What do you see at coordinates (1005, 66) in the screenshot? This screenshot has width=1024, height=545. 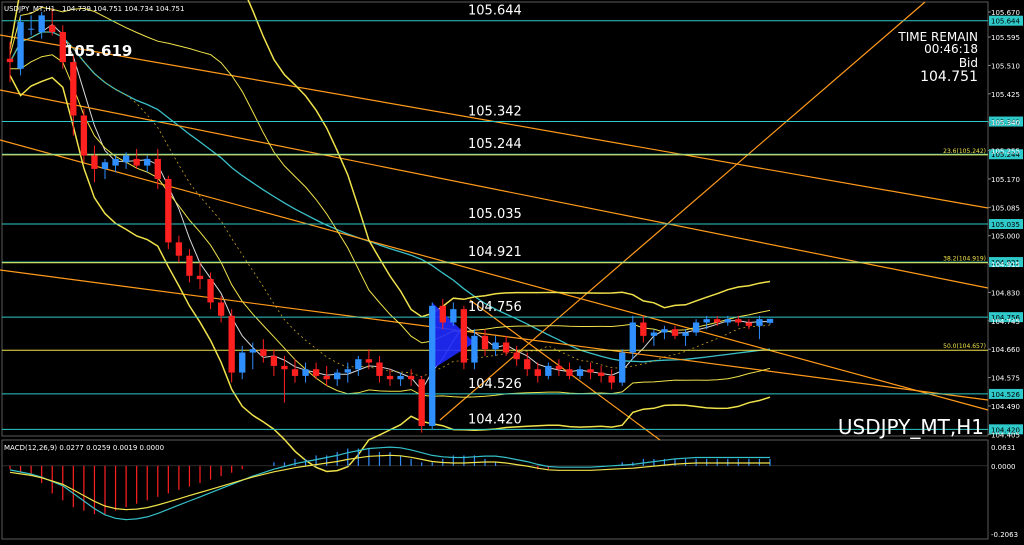 I see `price-axis-label: 105.510` at bounding box center [1005, 66].